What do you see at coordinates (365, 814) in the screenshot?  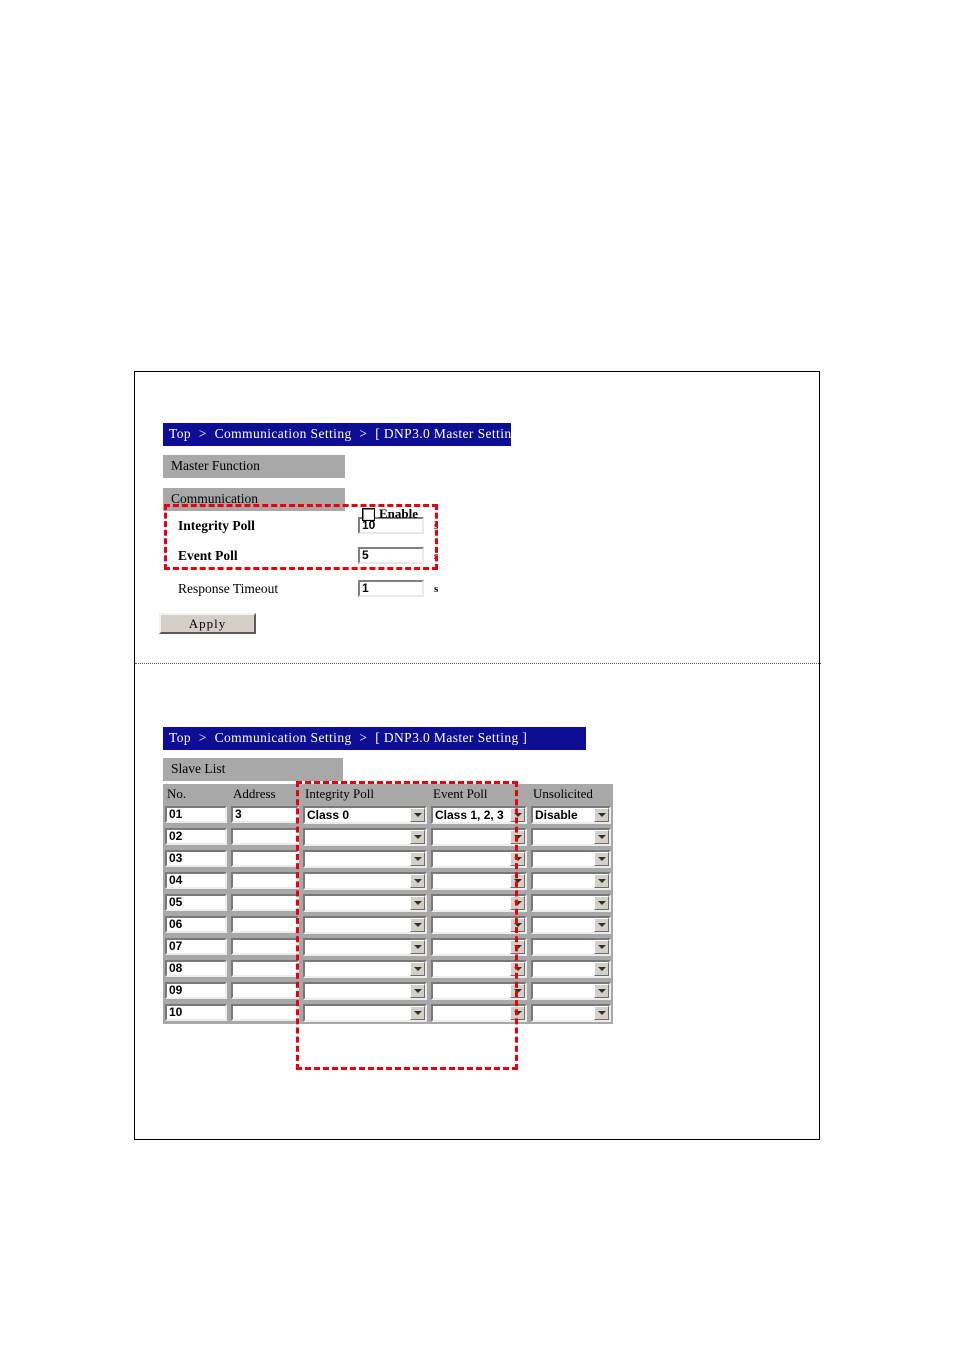 I see `integrity-poll-select: Class 0` at bounding box center [365, 814].